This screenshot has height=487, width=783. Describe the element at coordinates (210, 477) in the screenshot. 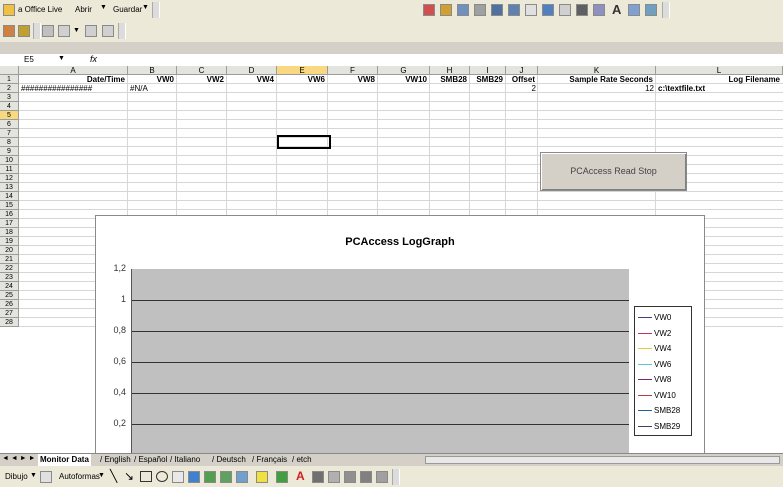

I see `diagram-icon` at that location.